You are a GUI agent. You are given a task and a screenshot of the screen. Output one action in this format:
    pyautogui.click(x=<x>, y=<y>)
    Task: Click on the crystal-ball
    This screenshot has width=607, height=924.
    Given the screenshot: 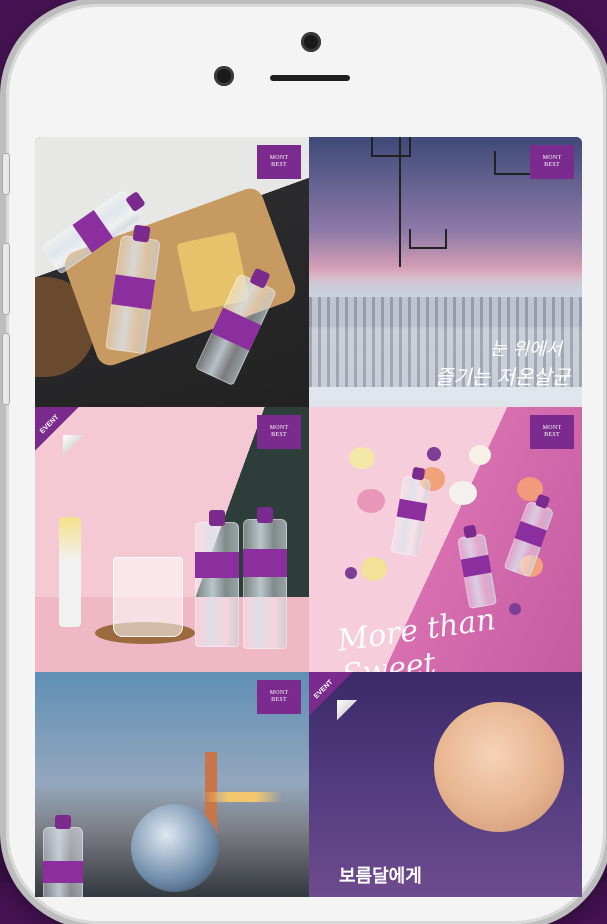 What is the action you would take?
    pyautogui.click(x=175, y=848)
    